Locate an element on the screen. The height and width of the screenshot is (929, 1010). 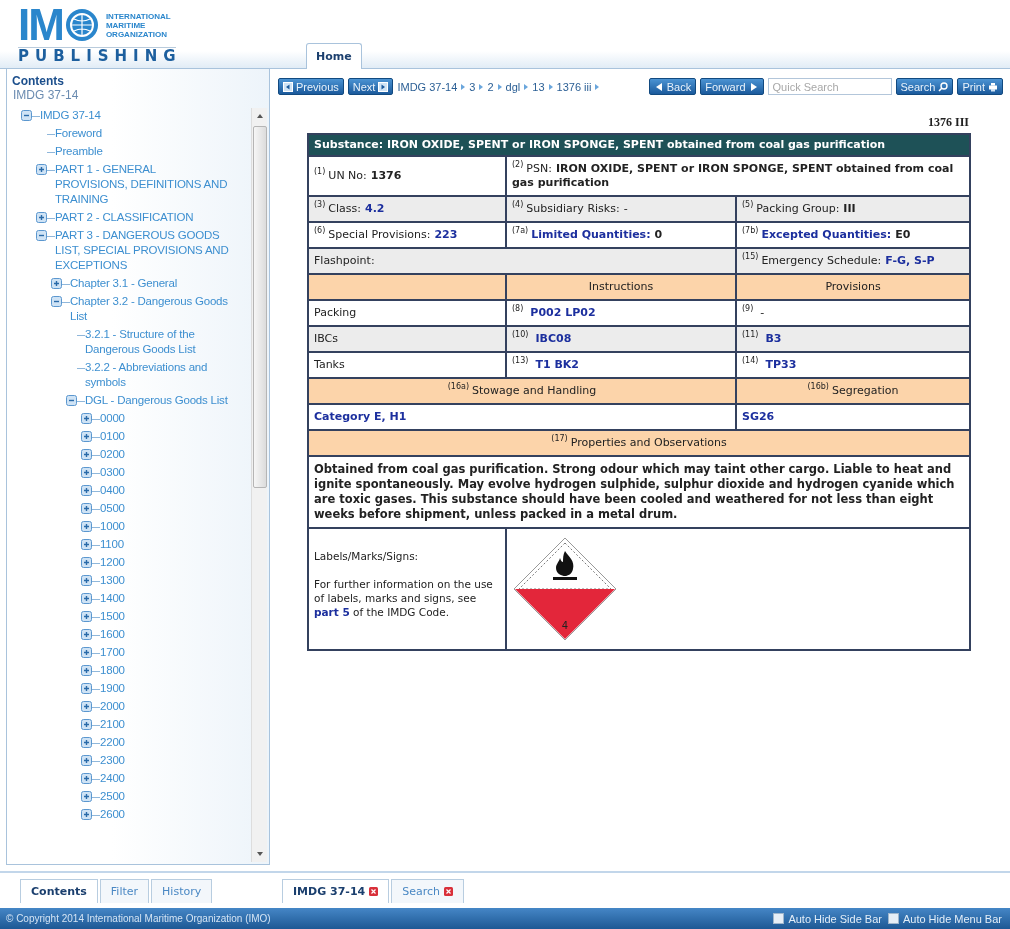
breadcrumb-link: 3 is located at coordinates (472, 86).